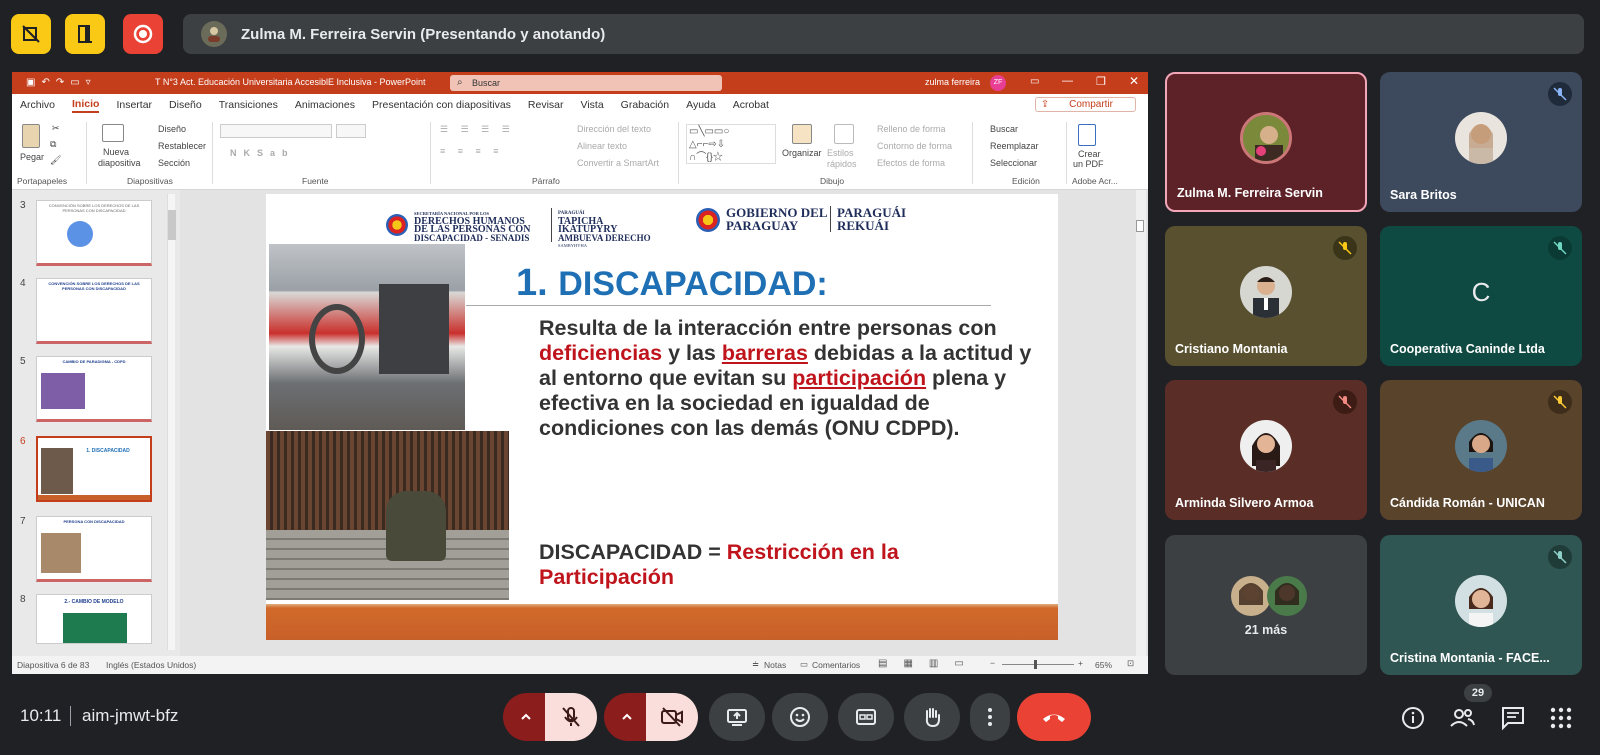  Describe the element at coordinates (952, 82) in the screenshot. I see `ppt-user-name: zulma ferreira` at that location.